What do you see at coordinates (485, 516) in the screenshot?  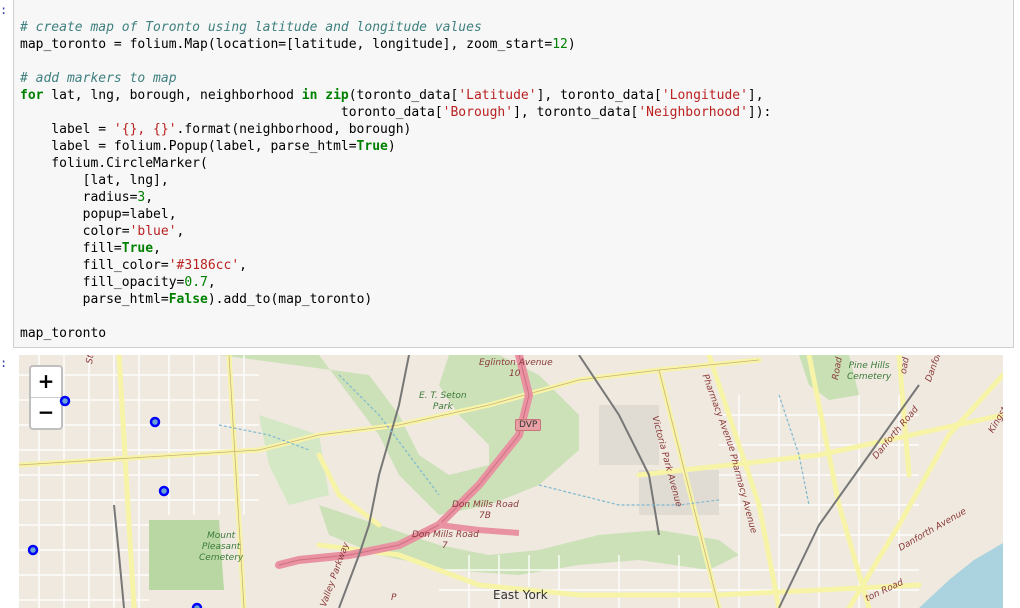 I see `map-label-don-mills-1-num: 7B` at bounding box center [485, 516].